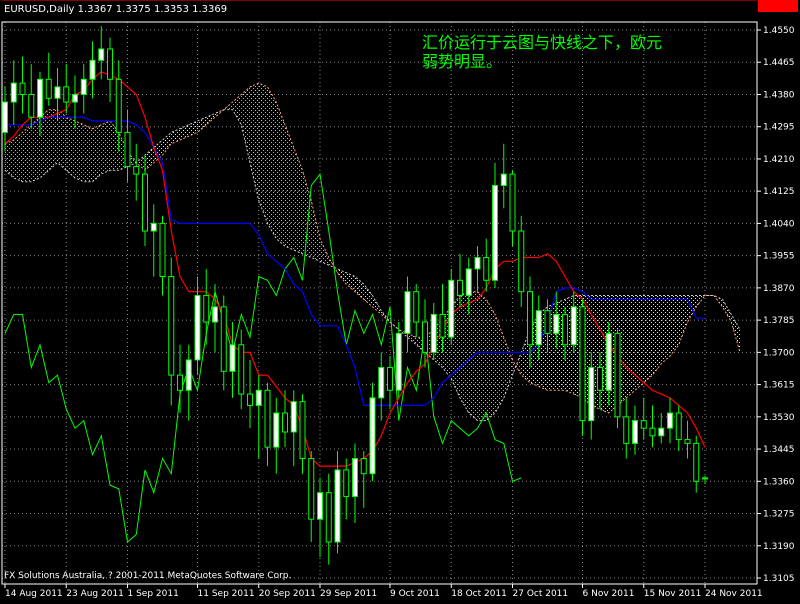 Image resolution: width=800 pixels, height=604 pixels. Describe the element at coordinates (779, 63) in the screenshot. I see `y-tick-label: 1.4465` at that location.